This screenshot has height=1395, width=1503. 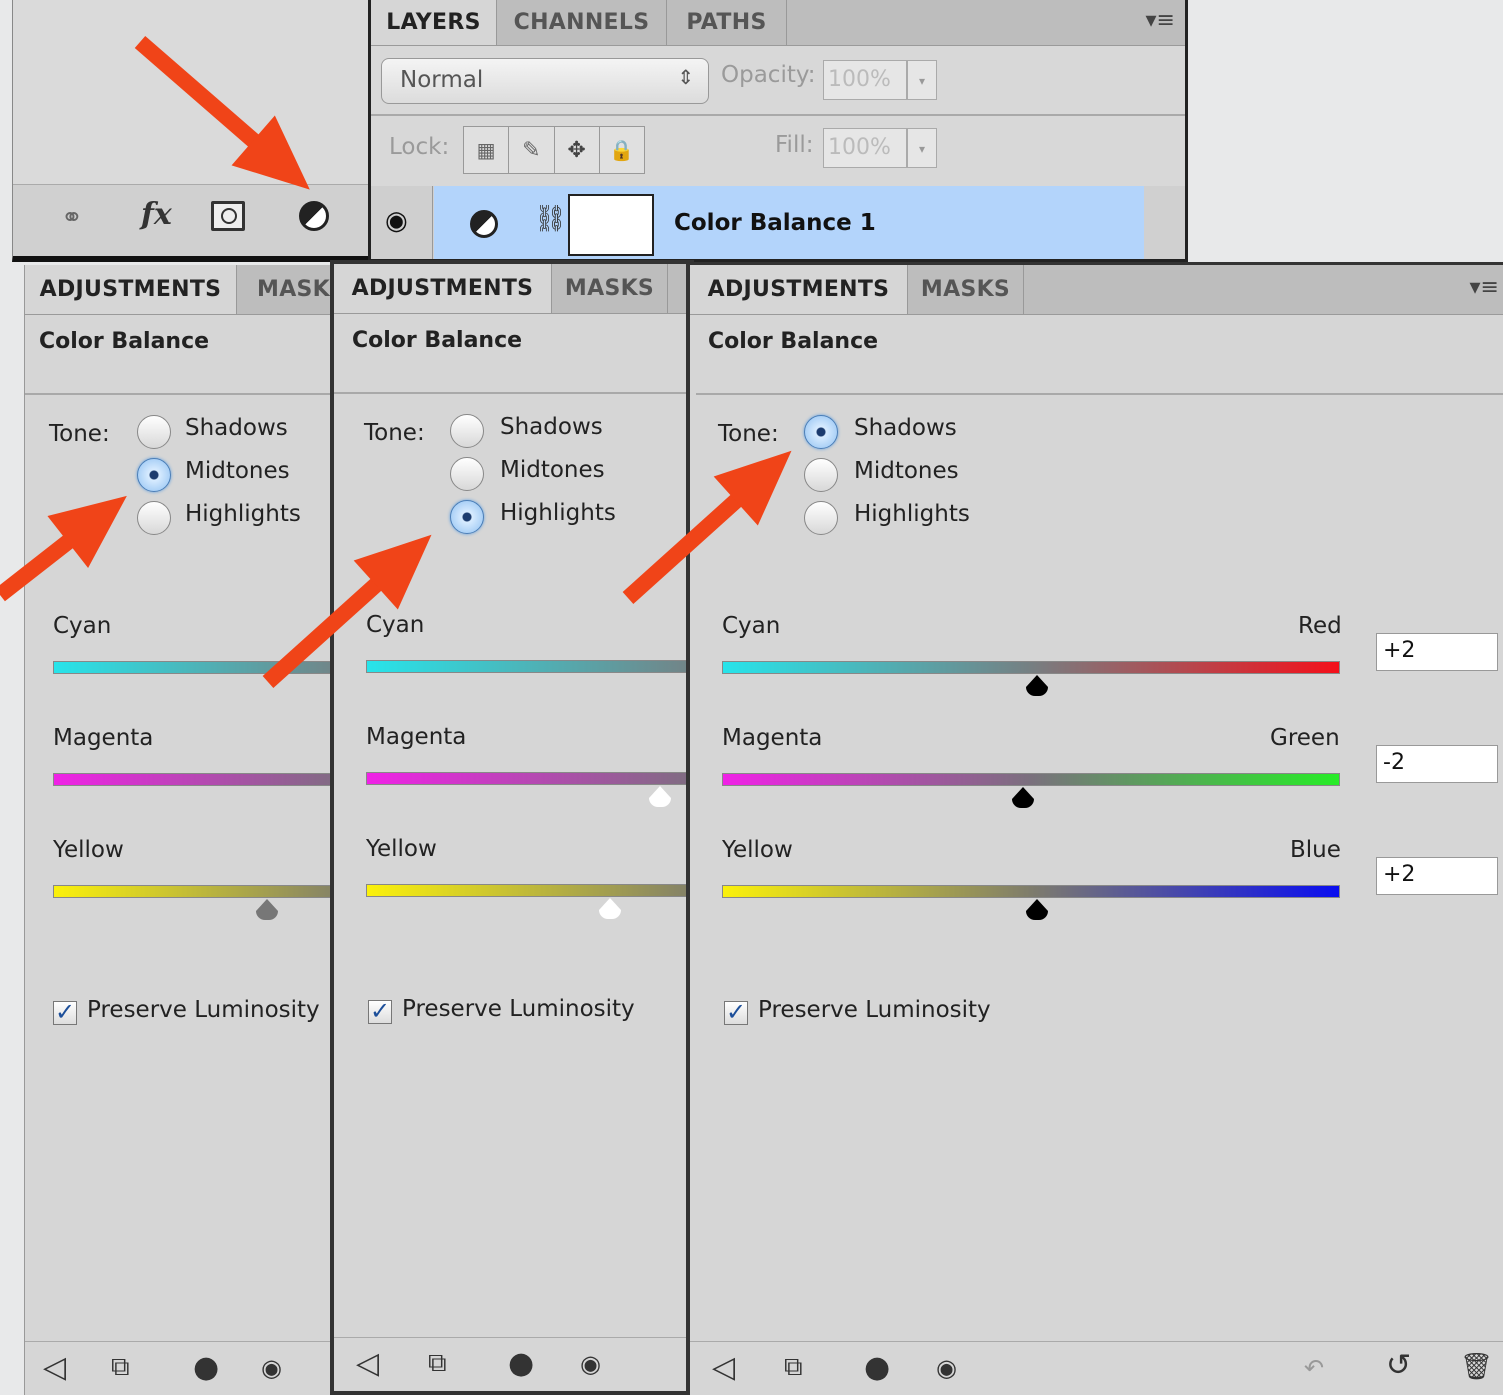 I want to click on cyan-red-value-input: +2, so click(x=1437, y=652).